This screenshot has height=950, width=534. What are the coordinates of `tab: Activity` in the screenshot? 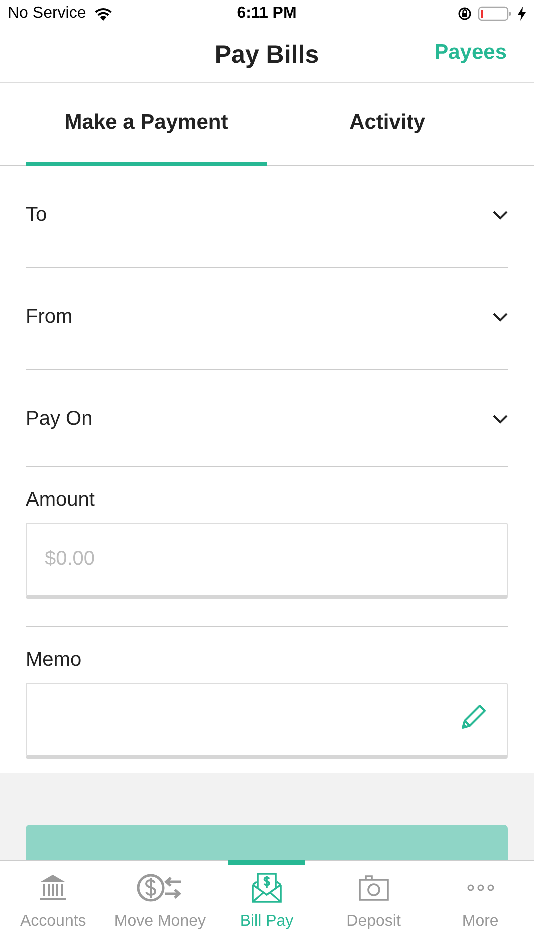 It's located at (387, 124).